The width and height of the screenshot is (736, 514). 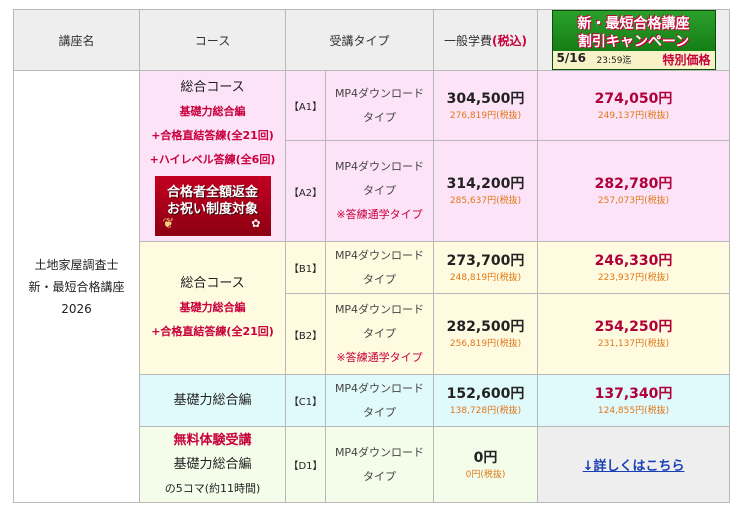 What do you see at coordinates (485, 410) in the screenshot?
I see `price-ex-tax: 138,728円(税抜)` at bounding box center [485, 410].